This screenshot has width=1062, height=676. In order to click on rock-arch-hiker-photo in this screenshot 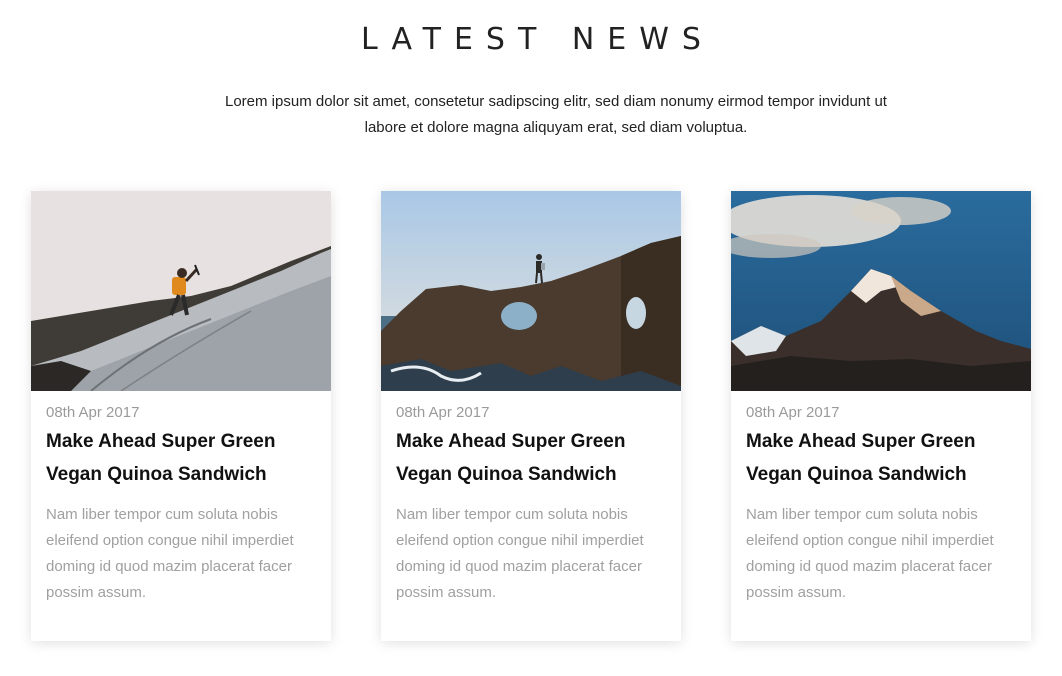, I will do `click(531, 291)`.